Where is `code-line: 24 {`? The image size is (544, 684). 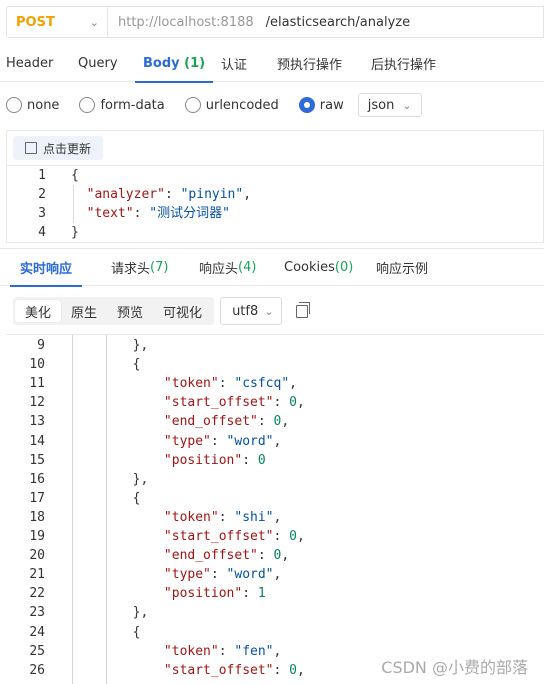 code-line: 24 { is located at coordinates (275, 632).